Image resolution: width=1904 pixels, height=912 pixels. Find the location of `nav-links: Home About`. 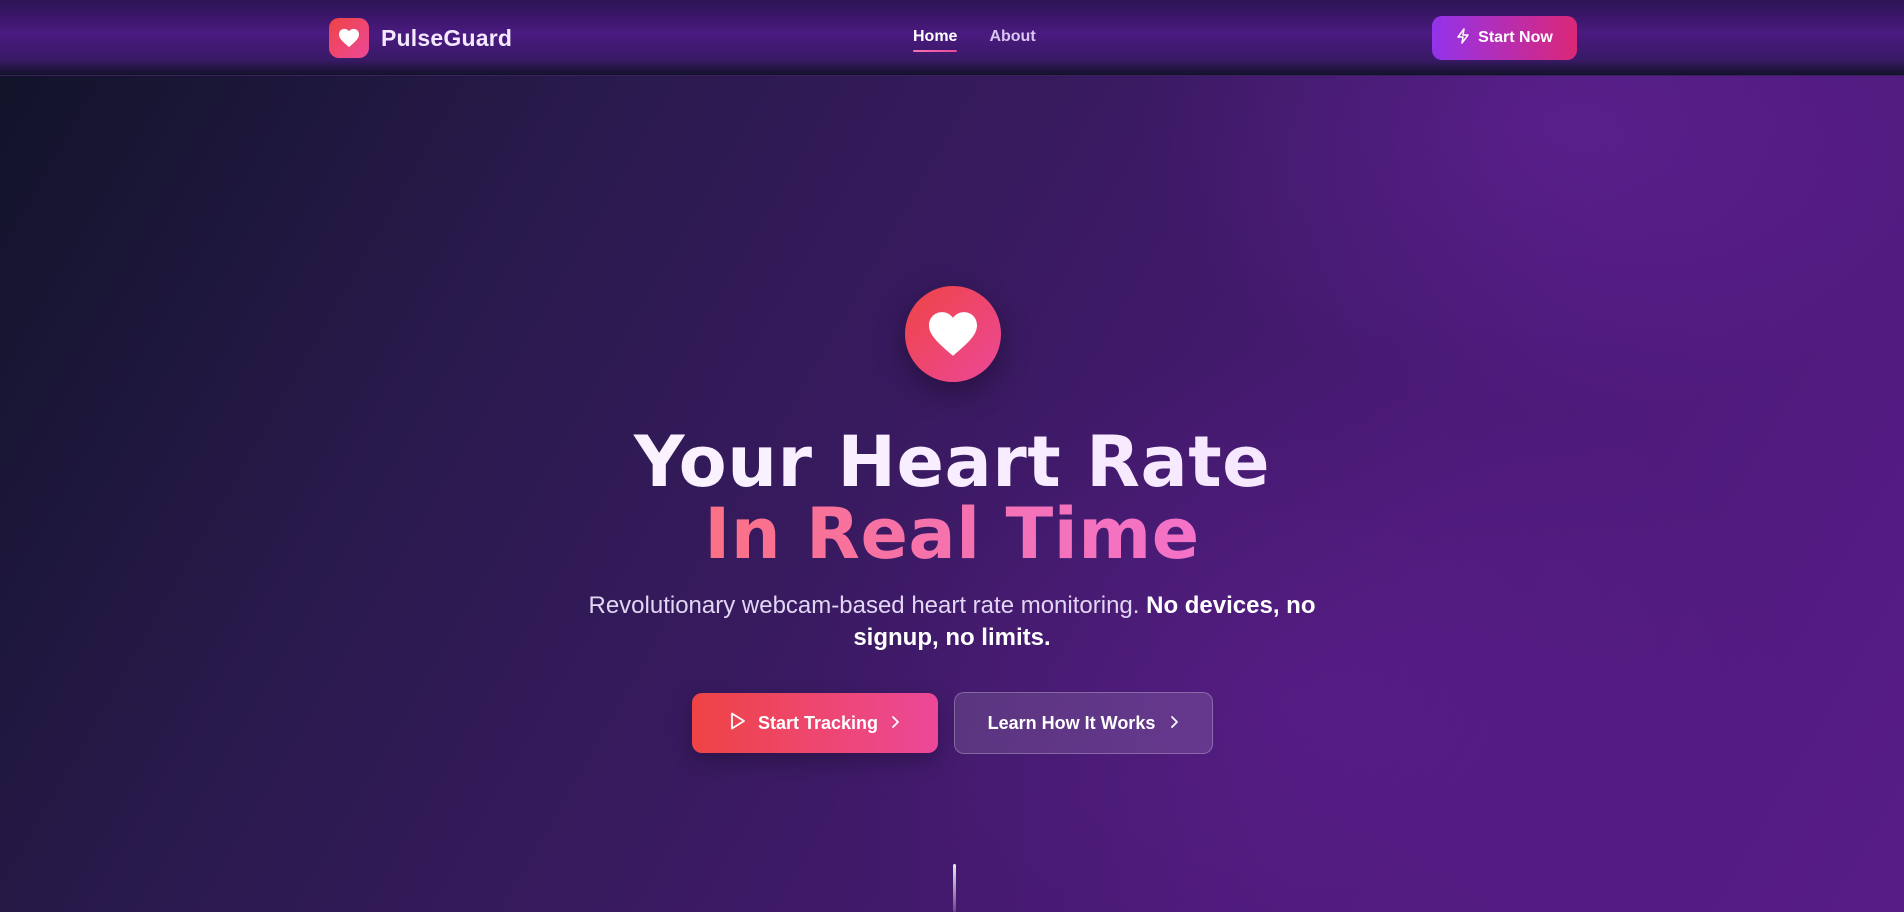

nav-links: Home About is located at coordinates (974, 40).